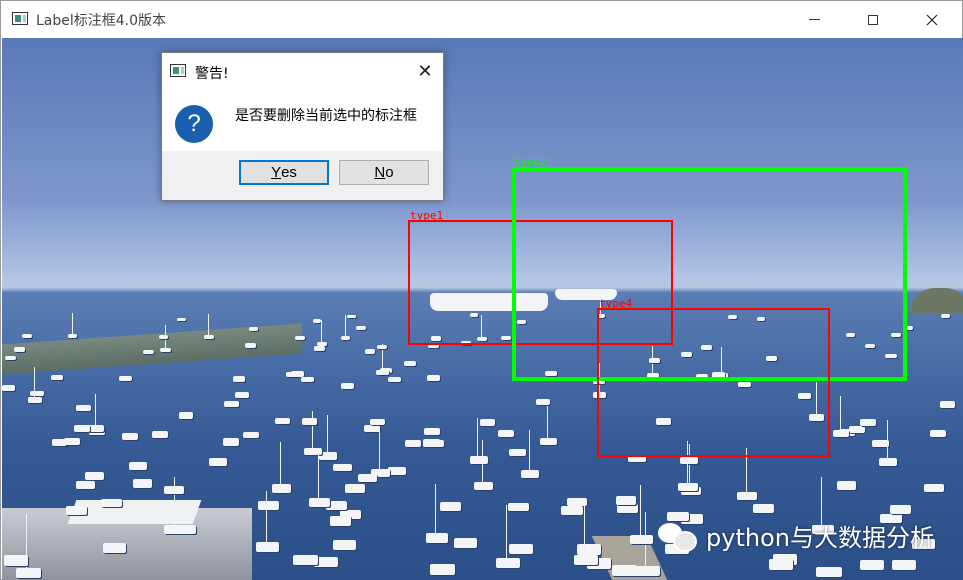  What do you see at coordinates (616, 303) in the screenshot?
I see `annotation-label-type4: type4` at bounding box center [616, 303].